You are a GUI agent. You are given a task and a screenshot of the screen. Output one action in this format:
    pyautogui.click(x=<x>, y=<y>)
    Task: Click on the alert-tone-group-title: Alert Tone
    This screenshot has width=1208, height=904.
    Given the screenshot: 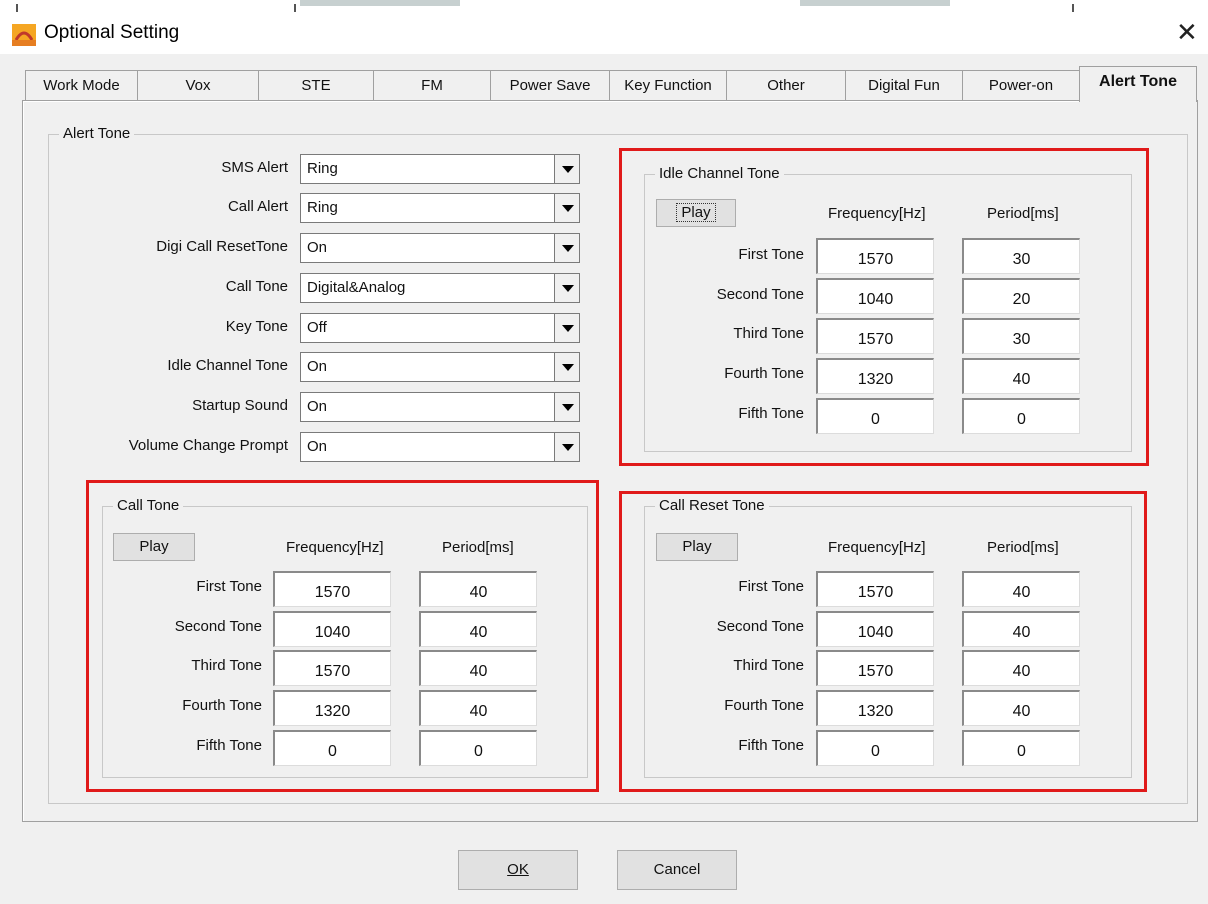 What is the action you would take?
    pyautogui.click(x=97, y=133)
    